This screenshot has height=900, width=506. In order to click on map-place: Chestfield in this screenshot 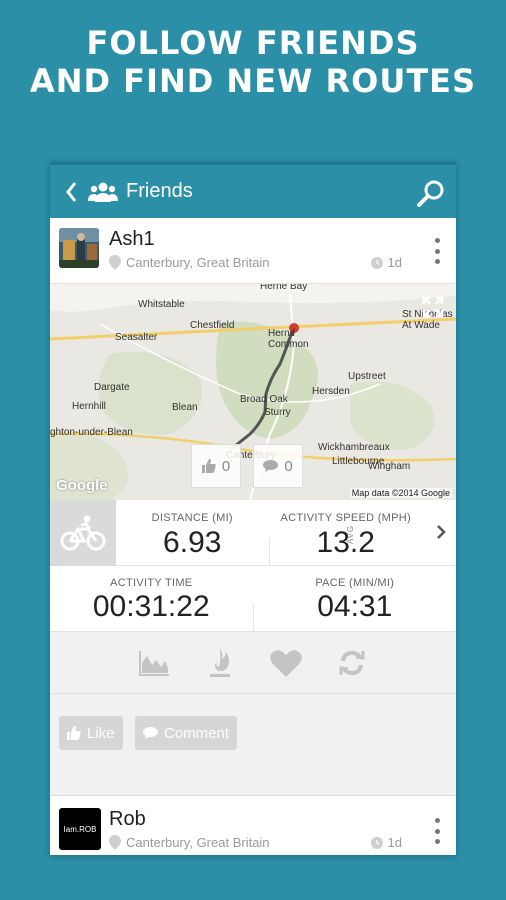, I will do `click(212, 325)`.